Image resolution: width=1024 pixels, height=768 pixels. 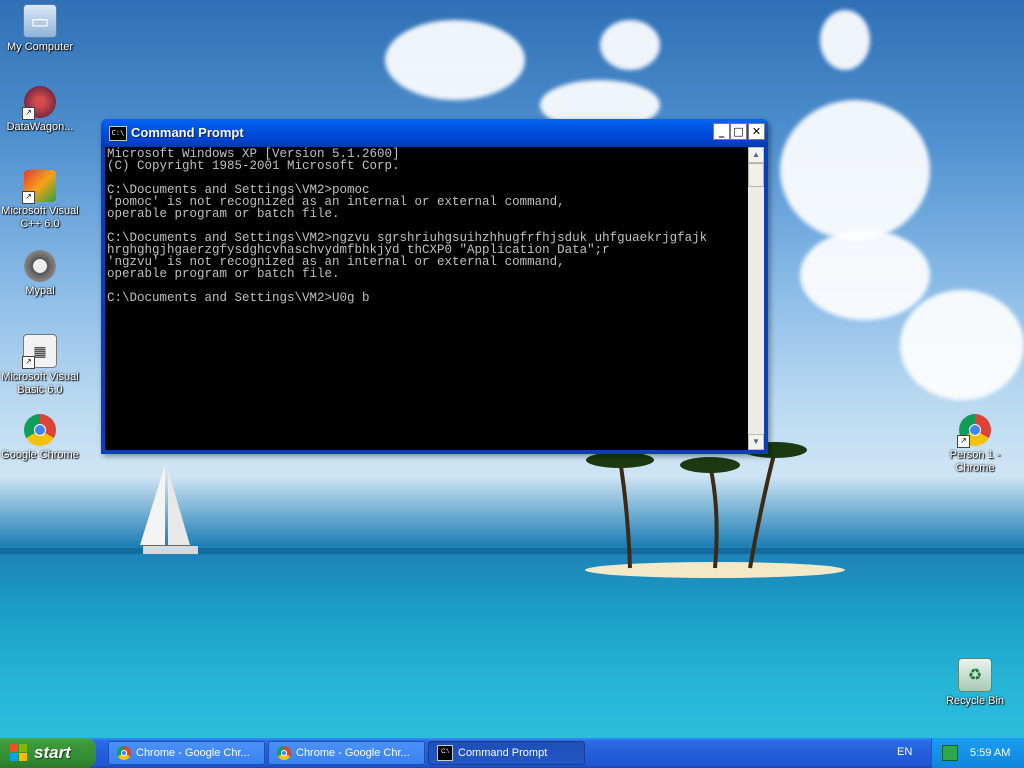 I want to click on close-button: ✕, so click(x=756, y=131).